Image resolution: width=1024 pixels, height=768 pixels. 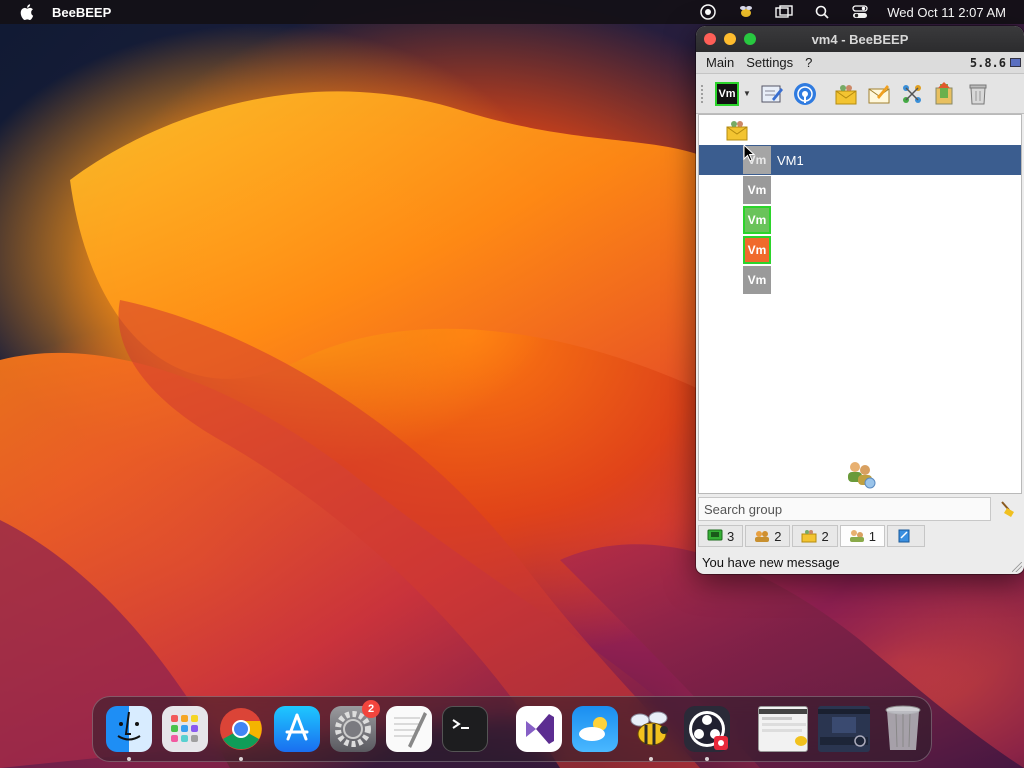 I want to click on app-store-icon, so click(x=297, y=727).